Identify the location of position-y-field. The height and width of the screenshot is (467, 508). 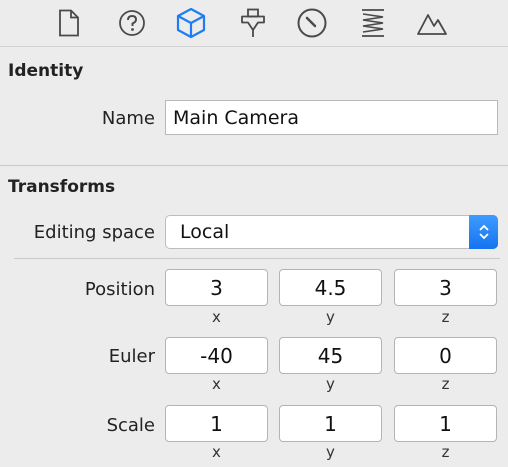
(330, 287).